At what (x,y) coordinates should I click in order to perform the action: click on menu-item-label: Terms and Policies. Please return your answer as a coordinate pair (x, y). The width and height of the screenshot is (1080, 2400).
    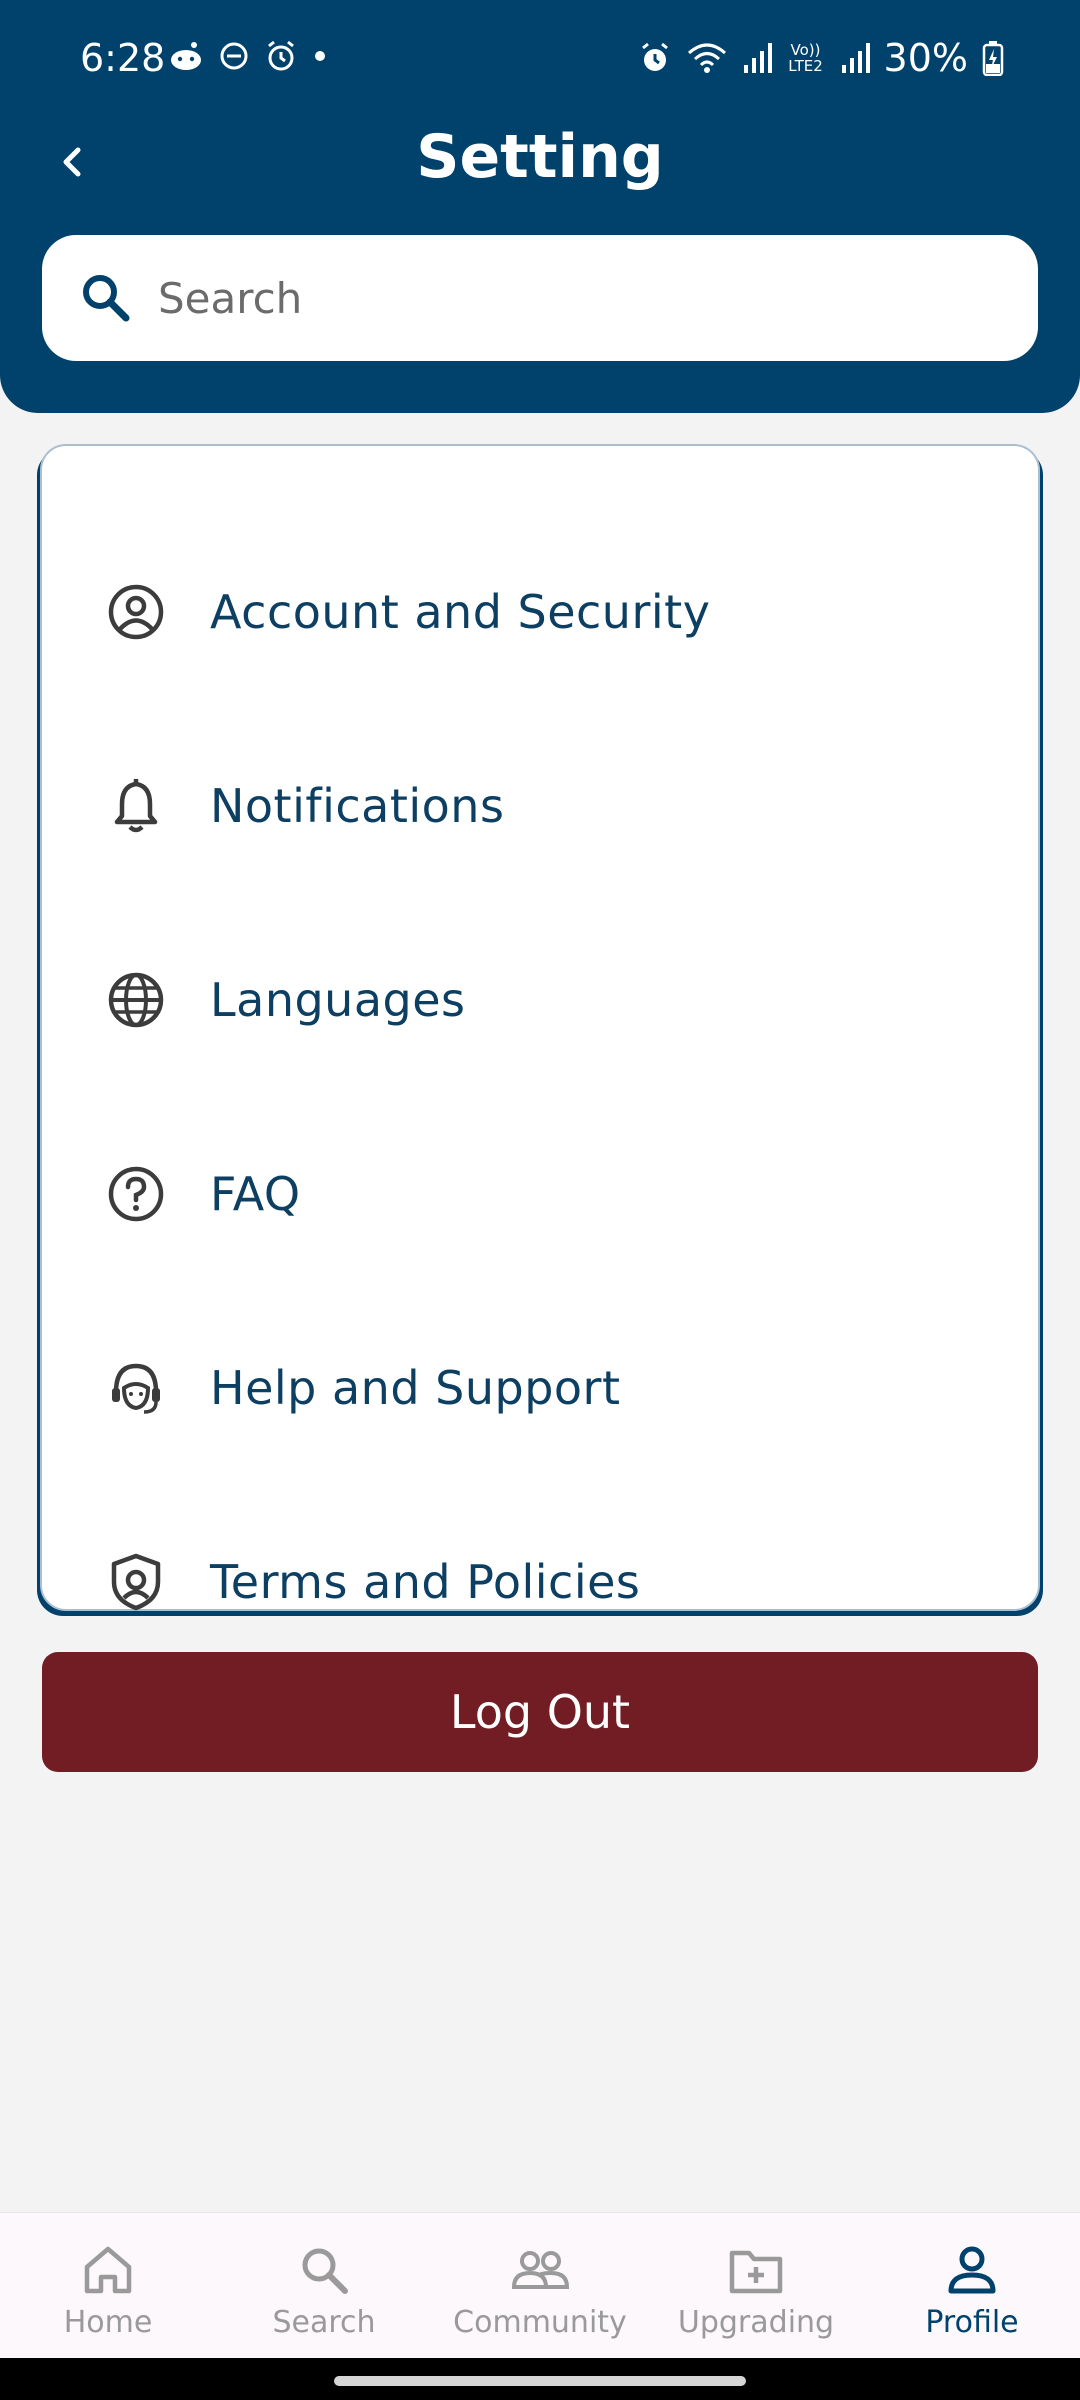
    Looking at the image, I should click on (425, 1582).